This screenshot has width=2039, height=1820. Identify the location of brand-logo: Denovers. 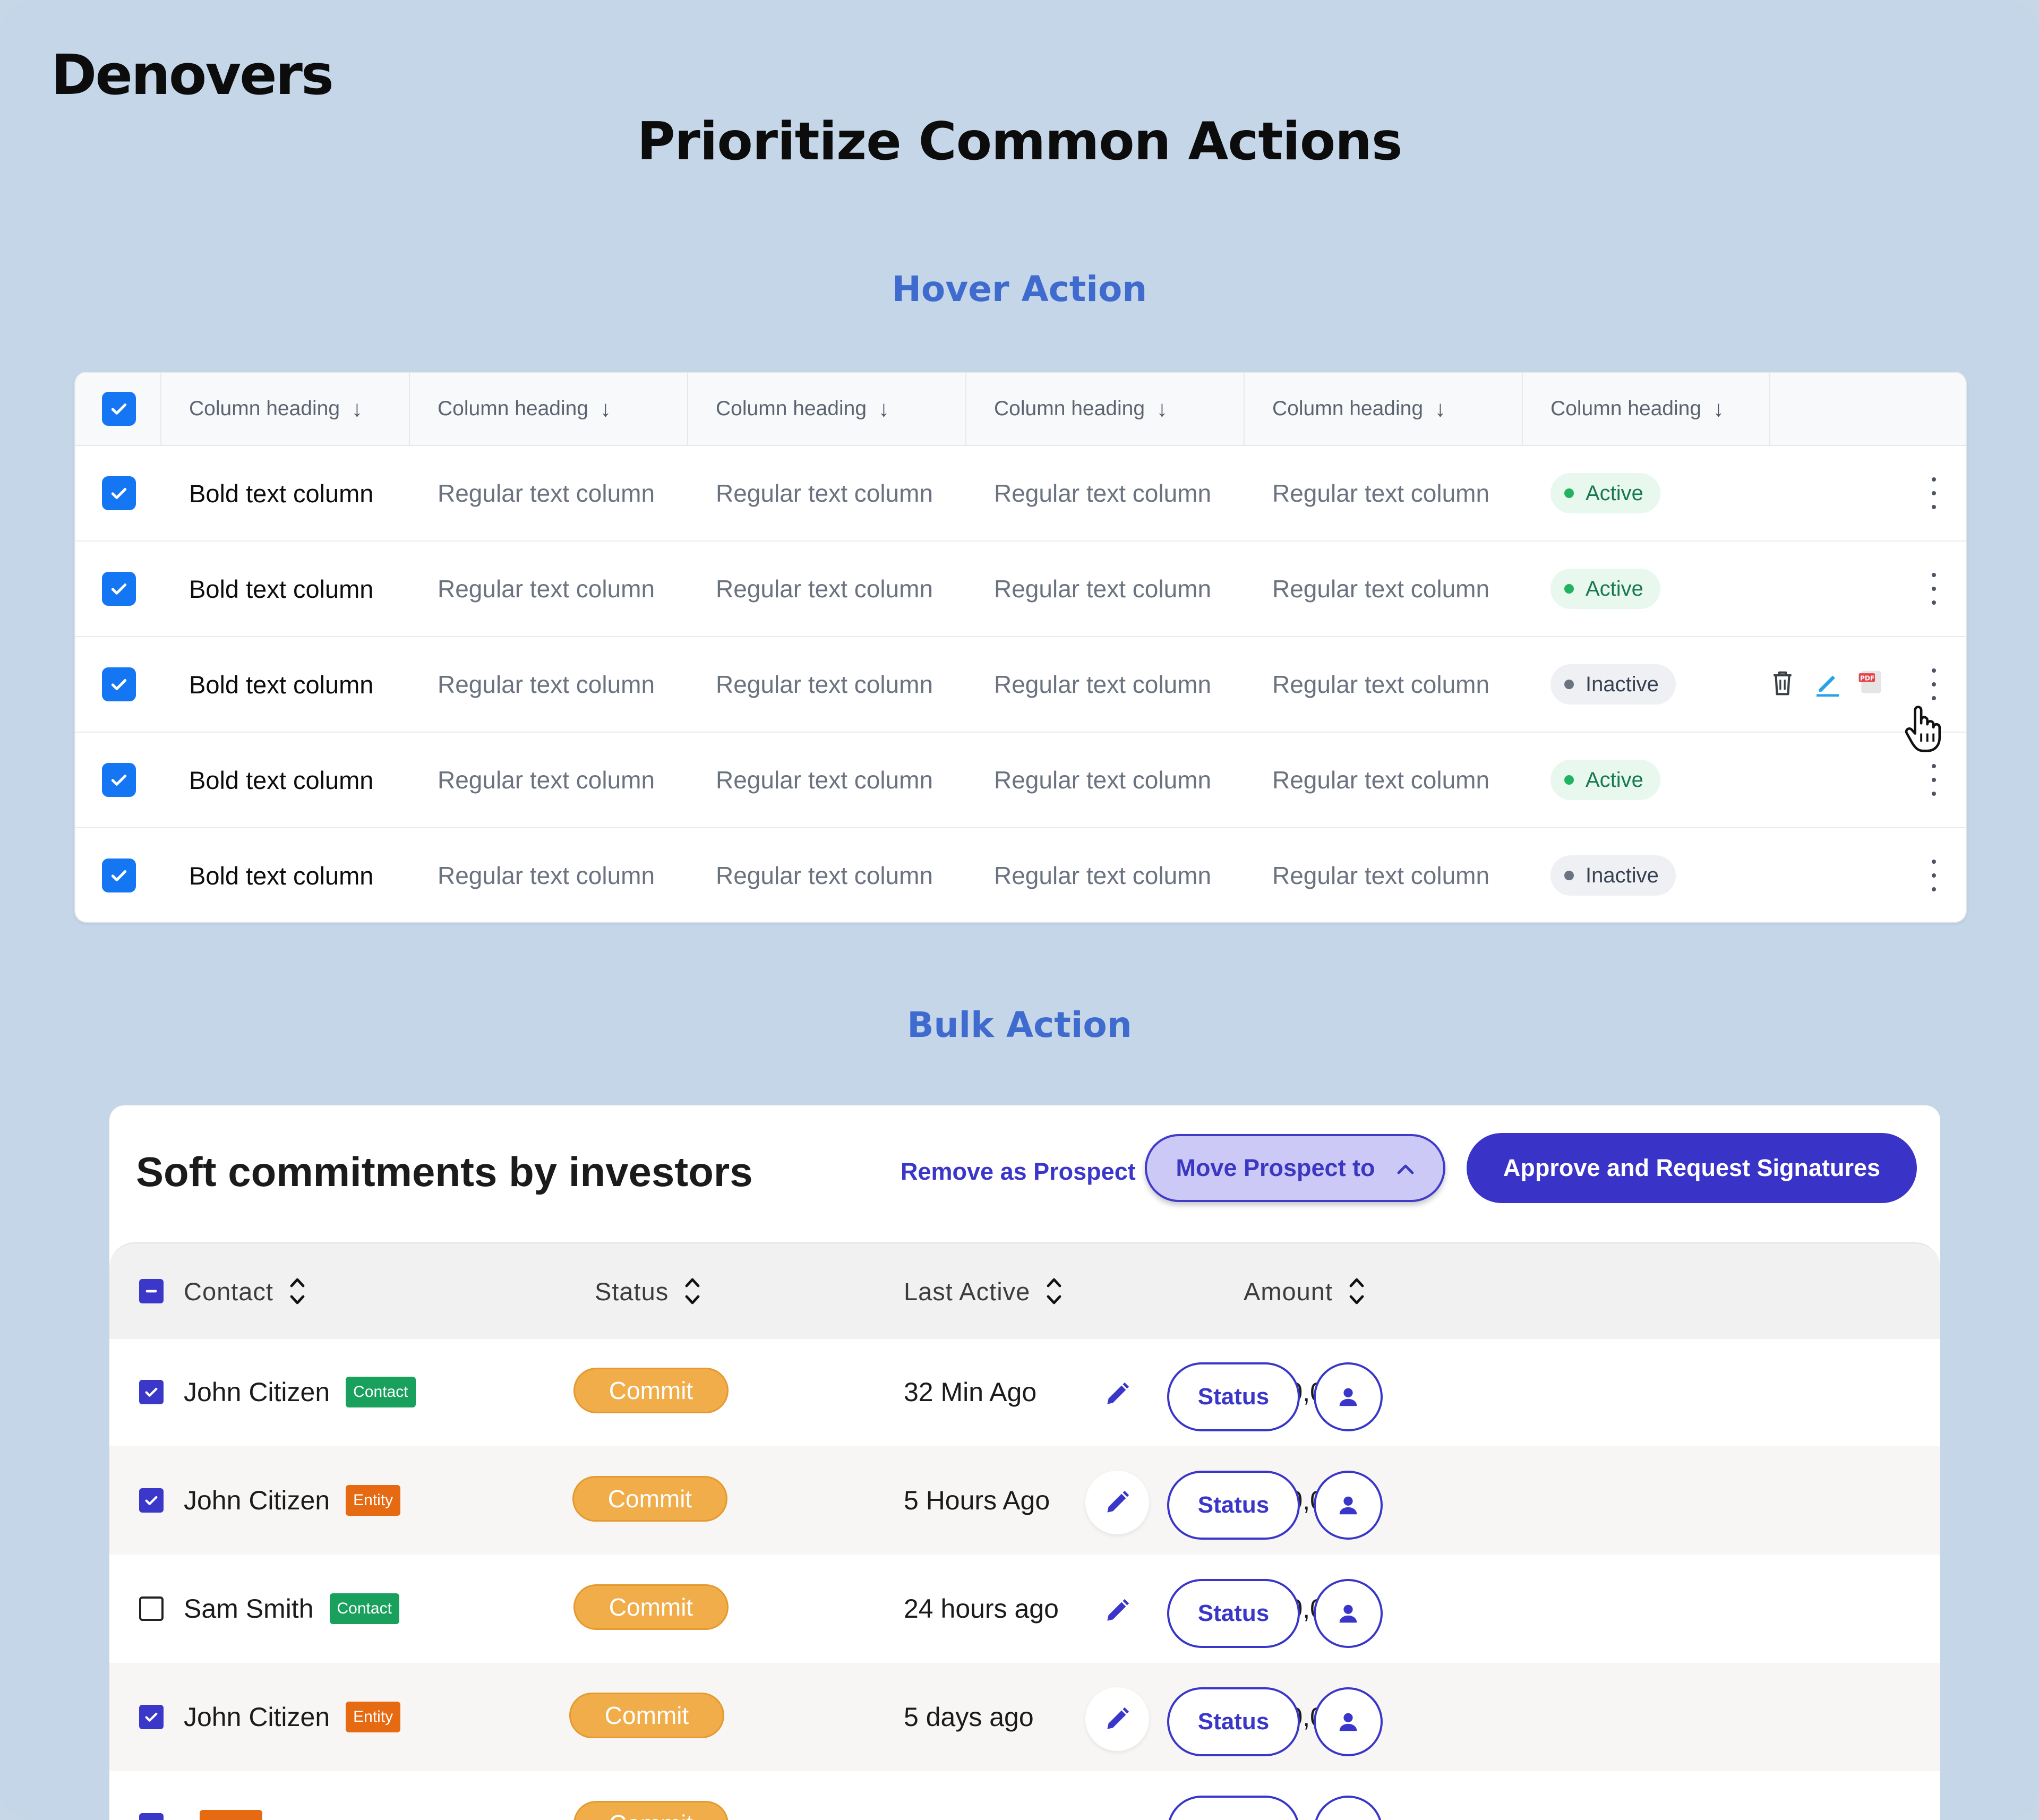
(193, 74).